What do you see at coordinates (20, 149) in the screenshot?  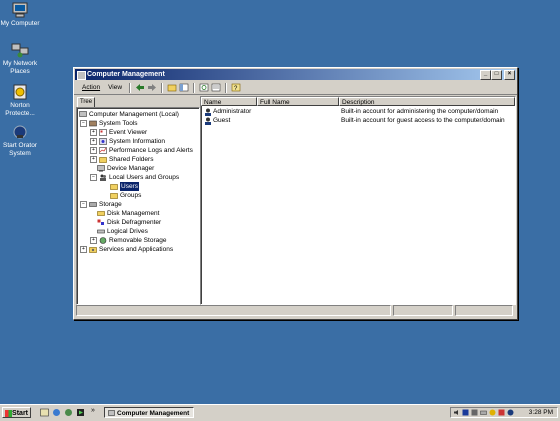 I see `desktop-icon-label: Start Orator System` at bounding box center [20, 149].